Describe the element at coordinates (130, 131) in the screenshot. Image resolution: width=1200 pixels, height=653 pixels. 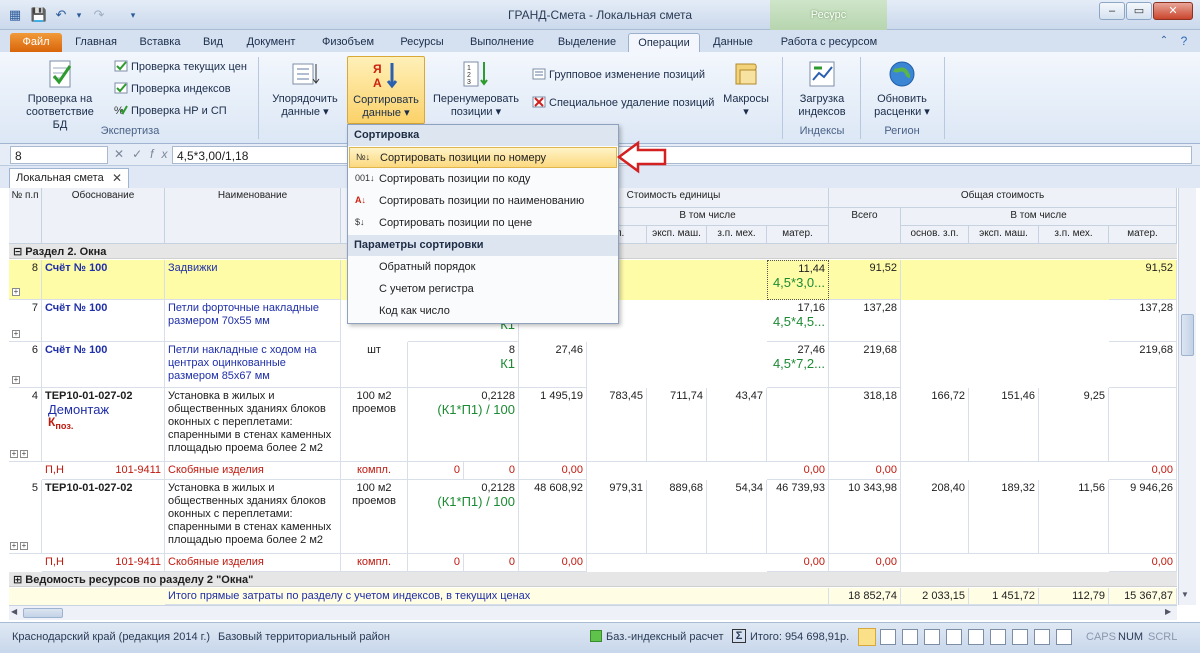
I see `group-expertiza-label: Экспертиза` at that location.